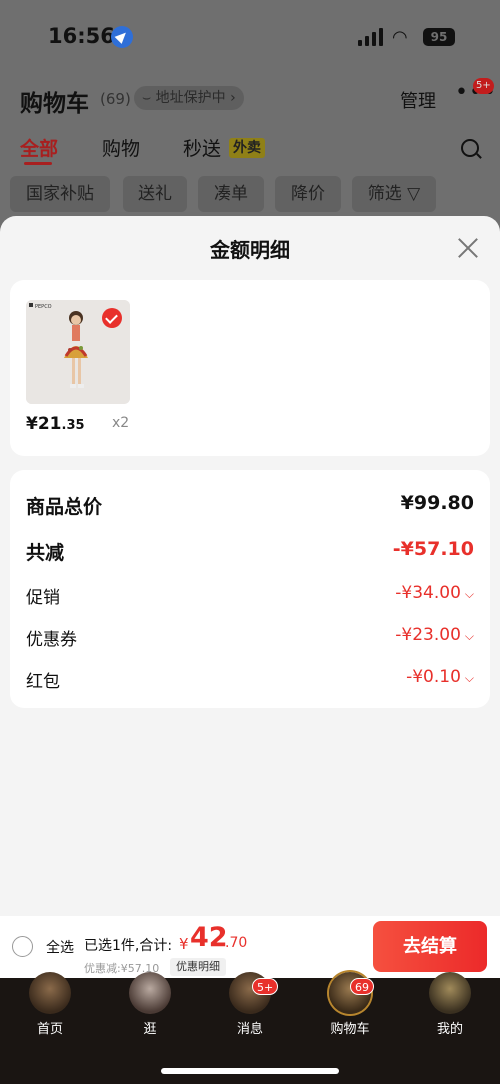  Describe the element at coordinates (437, 503) in the screenshot. I see `goods-total-value: ¥99.80` at that location.